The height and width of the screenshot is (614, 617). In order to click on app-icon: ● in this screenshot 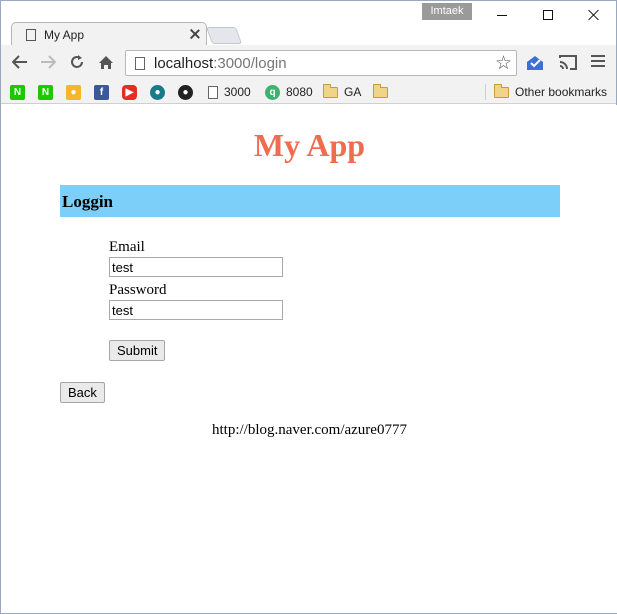, I will do `click(157, 92)`.